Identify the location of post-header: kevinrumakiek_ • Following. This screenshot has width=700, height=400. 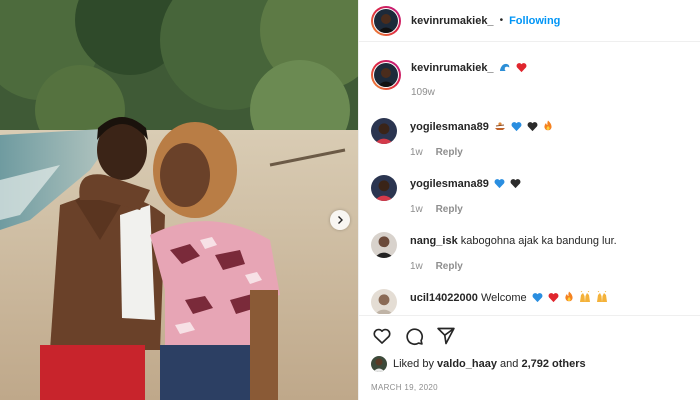
(529, 21).